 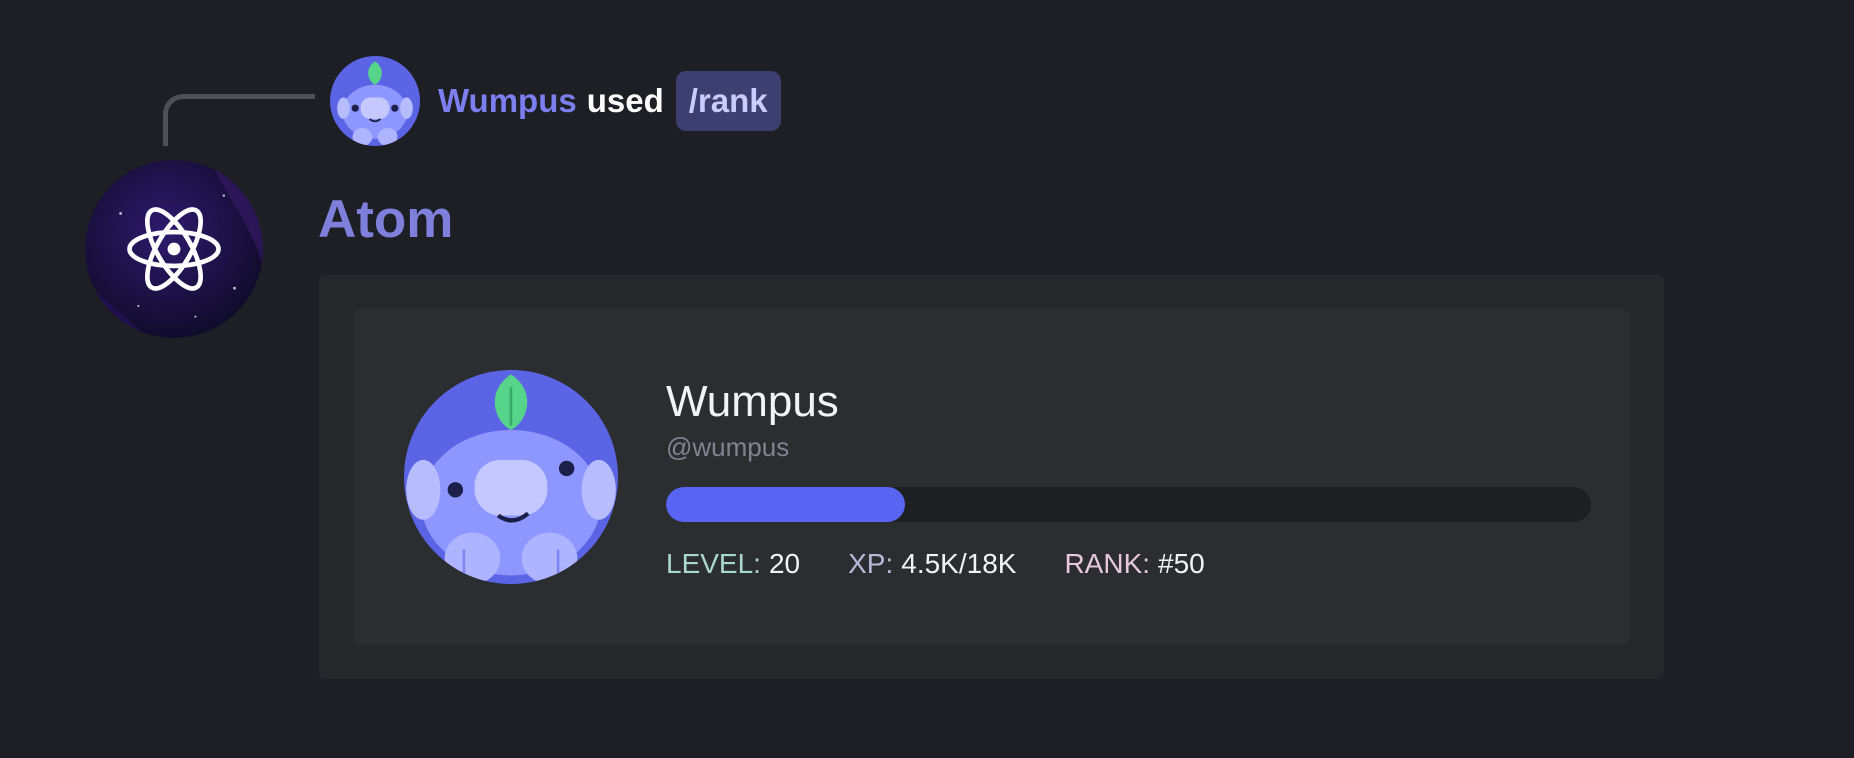 I want to click on level-value: 20, so click(x=784, y=563).